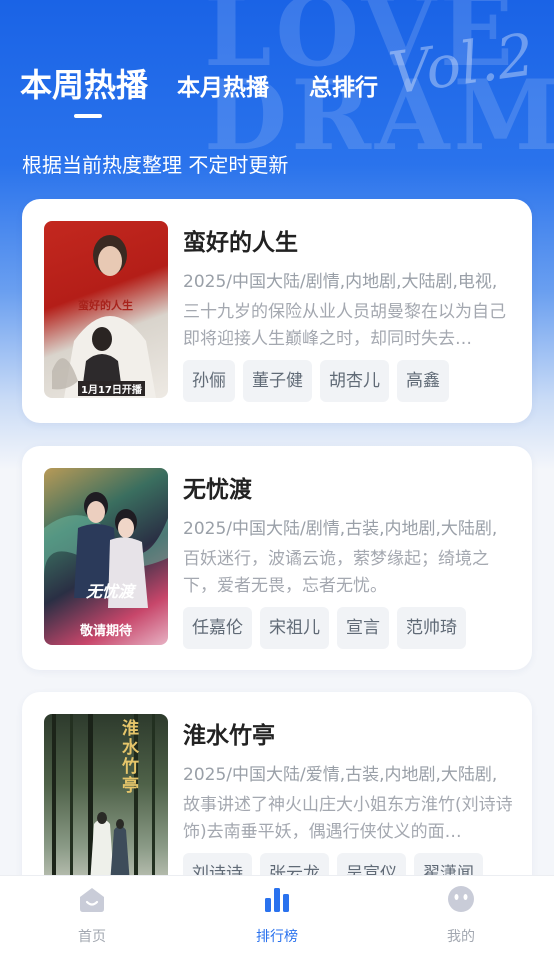 The height and width of the screenshot is (954, 554). Describe the element at coordinates (105, 305) in the screenshot. I see `poster-title-text: 蛮好的人生` at that location.